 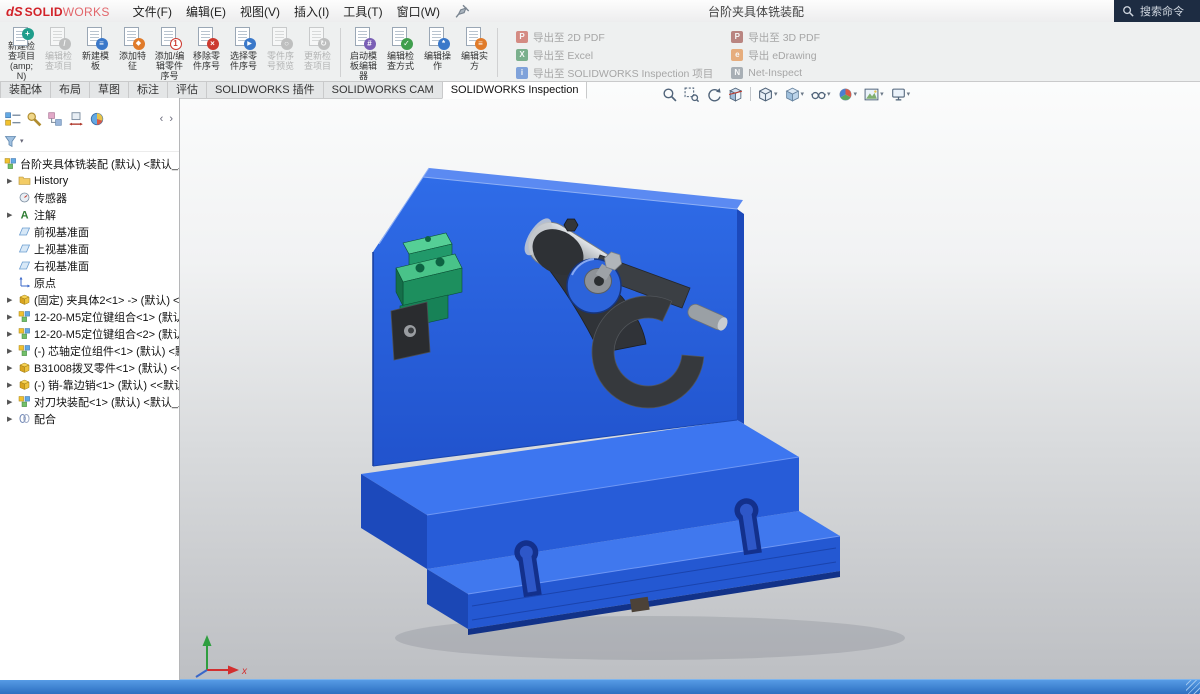 What do you see at coordinates (243, 52) in the screenshot?
I see `select-balloon-button: 选择零件序号` at bounding box center [243, 52].